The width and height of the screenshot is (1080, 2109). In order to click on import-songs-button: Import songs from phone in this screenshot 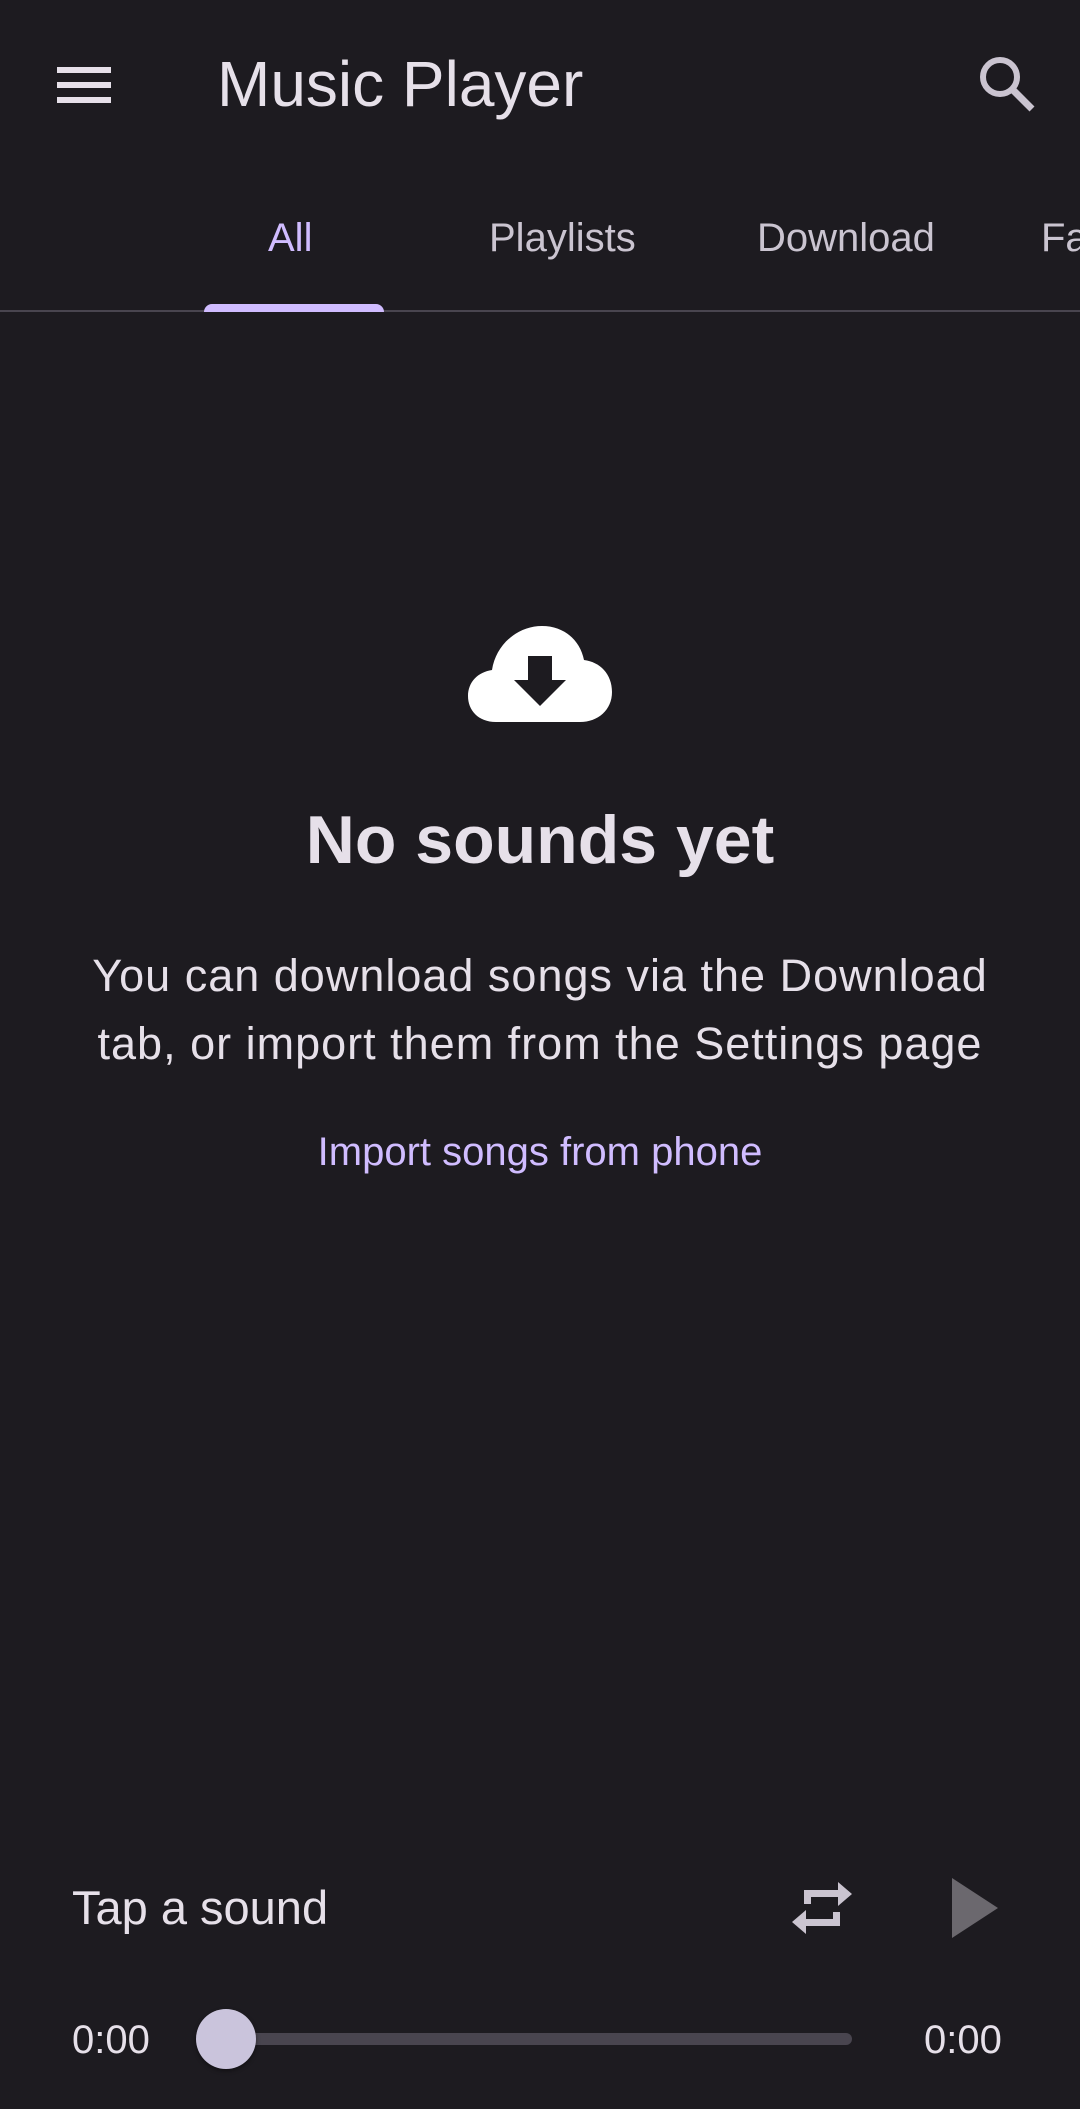, I will do `click(540, 1152)`.